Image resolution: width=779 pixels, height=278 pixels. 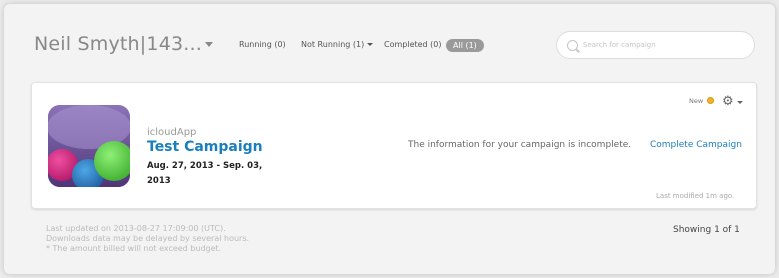 What do you see at coordinates (413, 44) in the screenshot?
I see `filter-completed: Completed (0)` at bounding box center [413, 44].